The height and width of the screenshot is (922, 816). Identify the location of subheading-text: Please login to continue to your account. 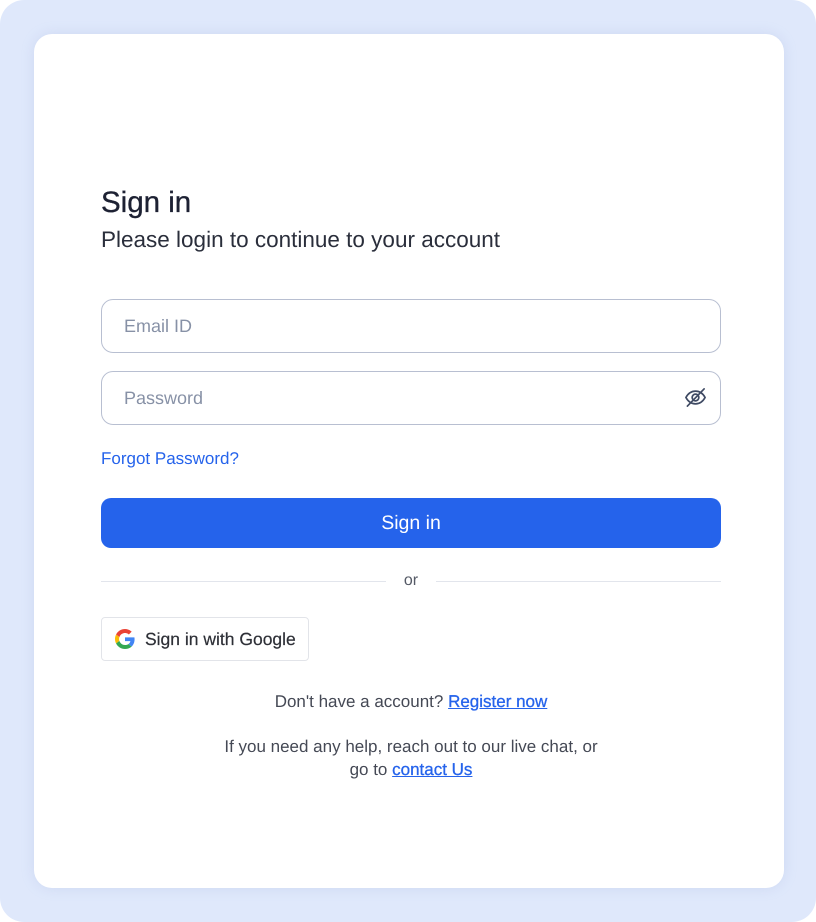
(300, 240).